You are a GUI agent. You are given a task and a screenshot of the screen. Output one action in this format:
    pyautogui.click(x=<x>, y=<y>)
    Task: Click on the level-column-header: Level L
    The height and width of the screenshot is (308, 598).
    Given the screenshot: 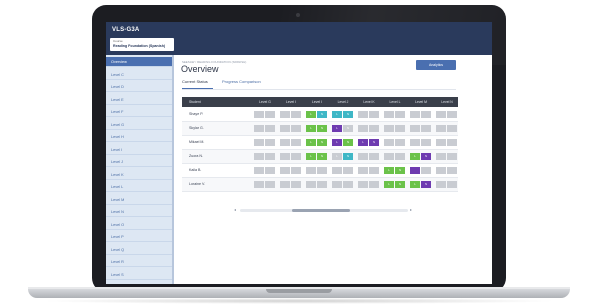 What is the action you would take?
    pyautogui.click(x=395, y=102)
    